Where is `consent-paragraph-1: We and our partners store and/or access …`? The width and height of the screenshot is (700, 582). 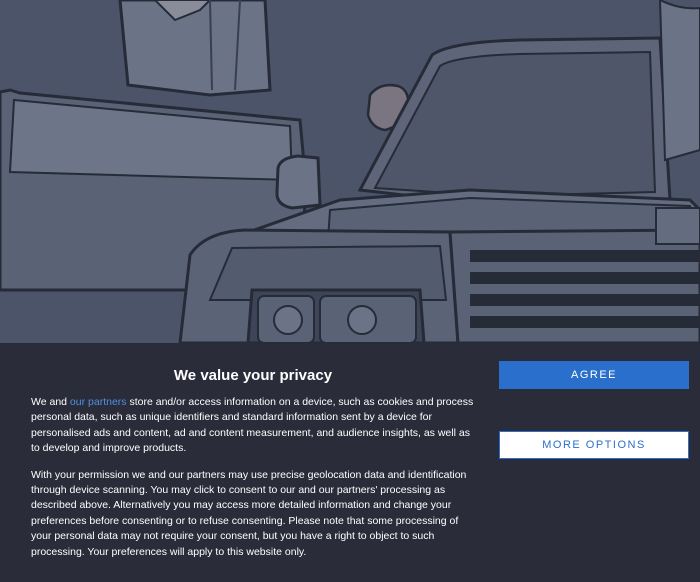
consent-paragraph-1: We and our partners store and/or access … is located at coordinates (253, 426).